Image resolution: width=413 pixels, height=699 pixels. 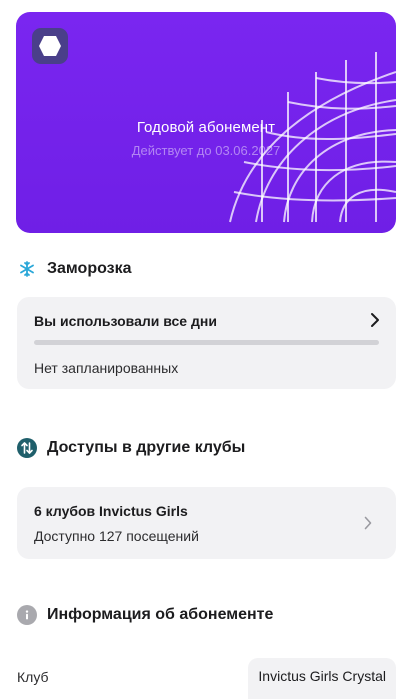 I want to click on freeze-status: Нет запланированных, so click(x=106, y=368).